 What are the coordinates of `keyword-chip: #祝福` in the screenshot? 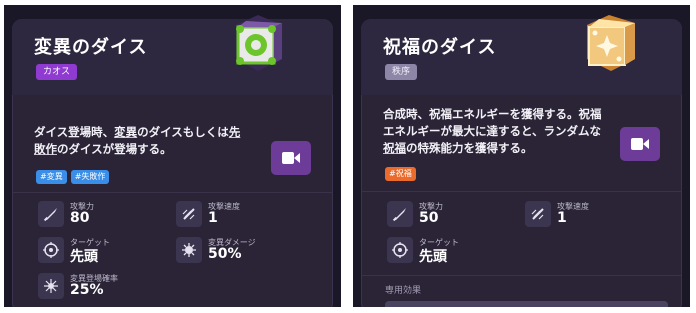 It's located at (400, 174).